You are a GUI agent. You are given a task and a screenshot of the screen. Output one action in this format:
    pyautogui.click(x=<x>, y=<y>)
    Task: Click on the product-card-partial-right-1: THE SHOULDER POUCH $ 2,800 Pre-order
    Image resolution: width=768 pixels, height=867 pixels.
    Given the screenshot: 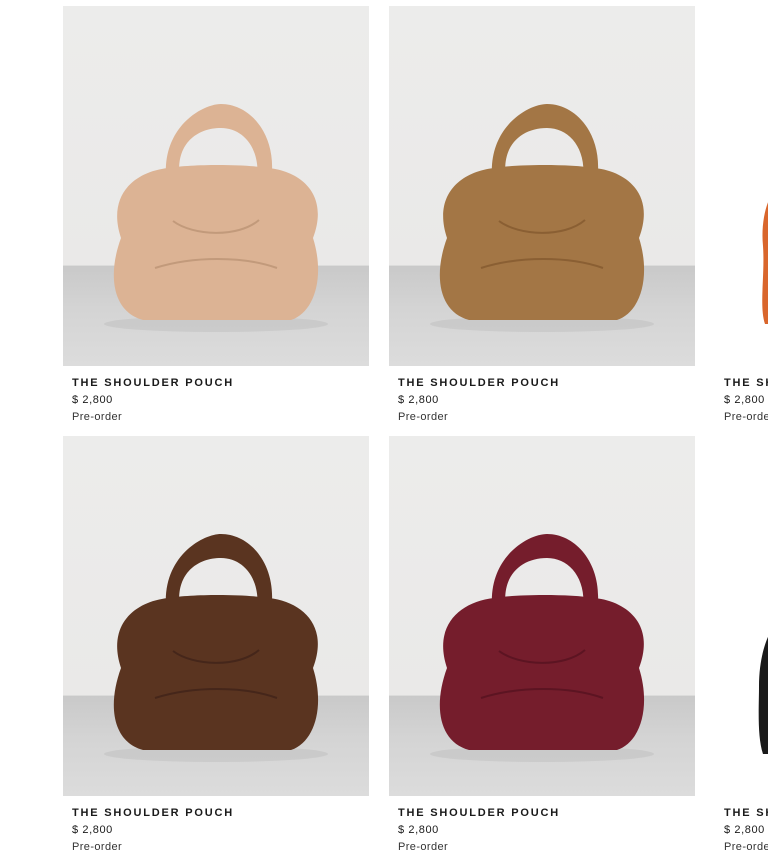 What is the action you would take?
    pyautogui.click(x=741, y=221)
    